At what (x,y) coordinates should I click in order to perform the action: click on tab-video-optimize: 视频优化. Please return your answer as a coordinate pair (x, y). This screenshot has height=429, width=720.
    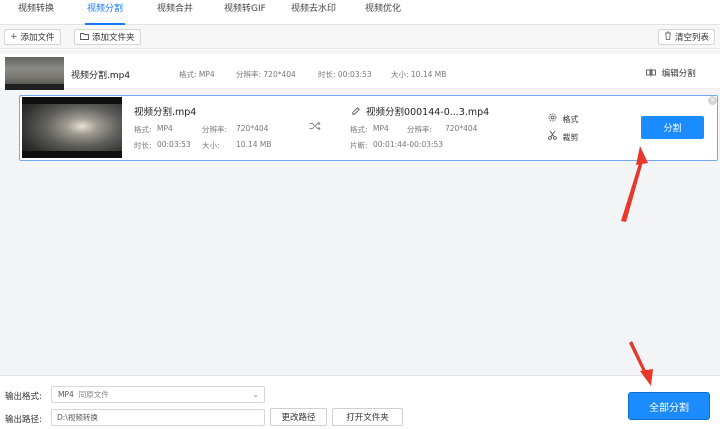
    Looking at the image, I should click on (383, 12).